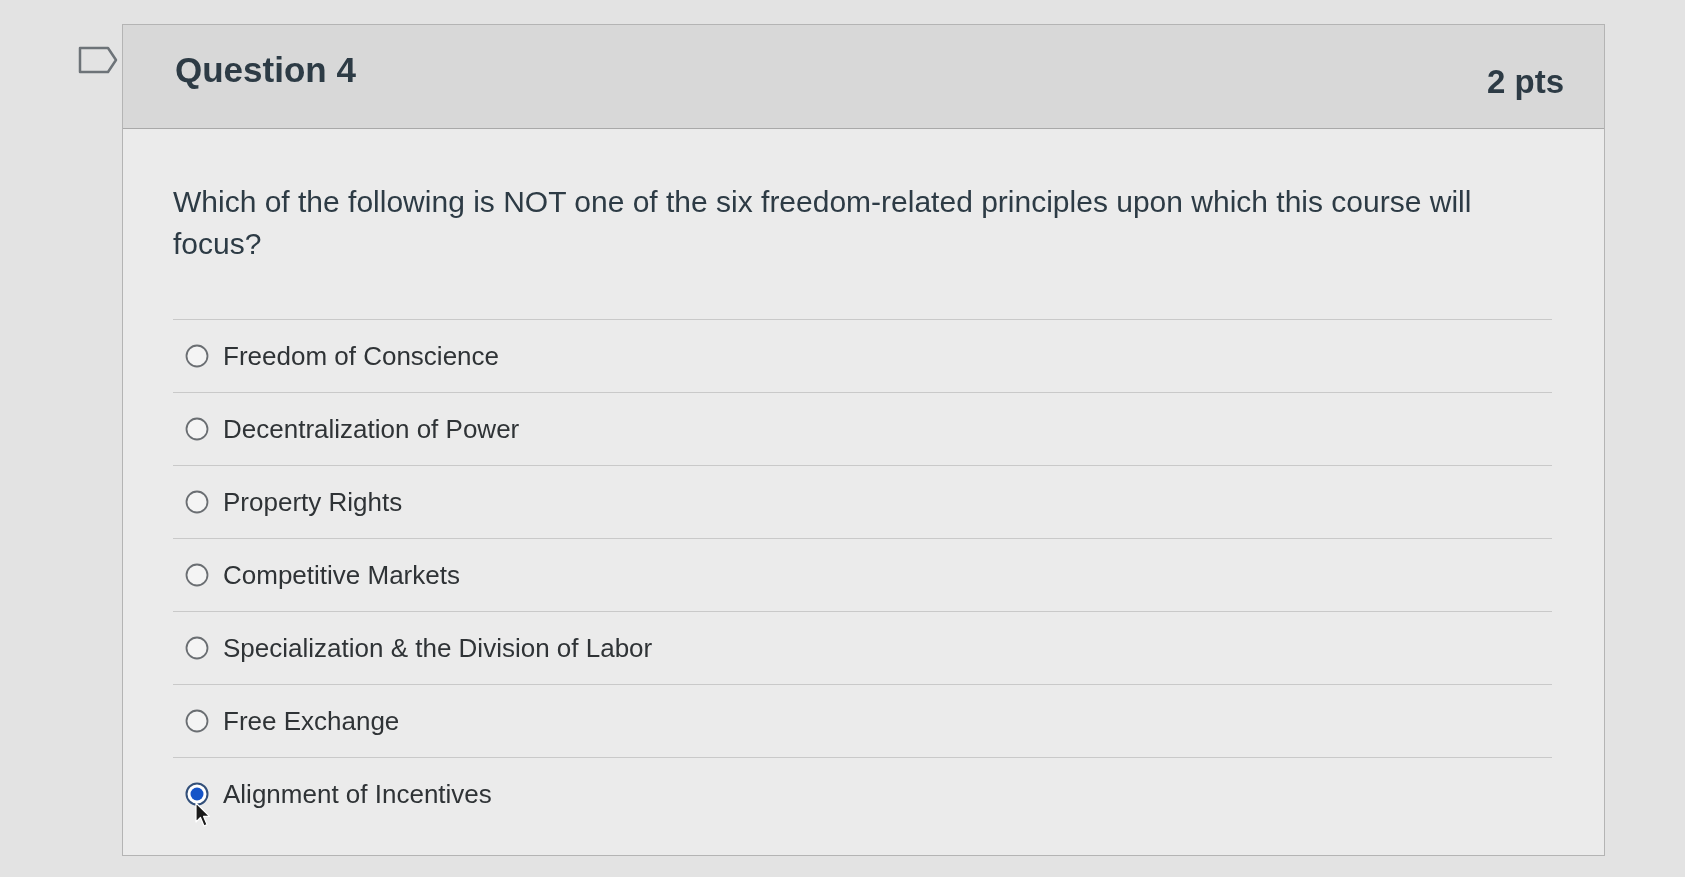 The width and height of the screenshot is (1685, 877). I want to click on answer-option-label: Competitive Markets, so click(341, 575).